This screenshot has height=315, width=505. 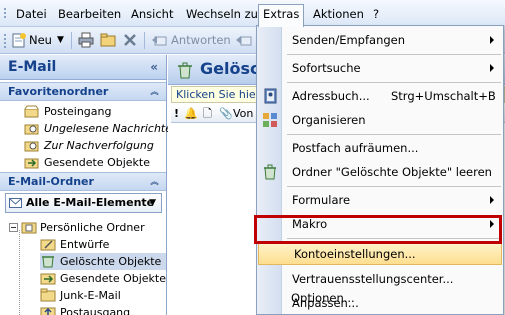 I want to click on menu-item-senden-empfangen: Senden/Empfangen, so click(x=380, y=40).